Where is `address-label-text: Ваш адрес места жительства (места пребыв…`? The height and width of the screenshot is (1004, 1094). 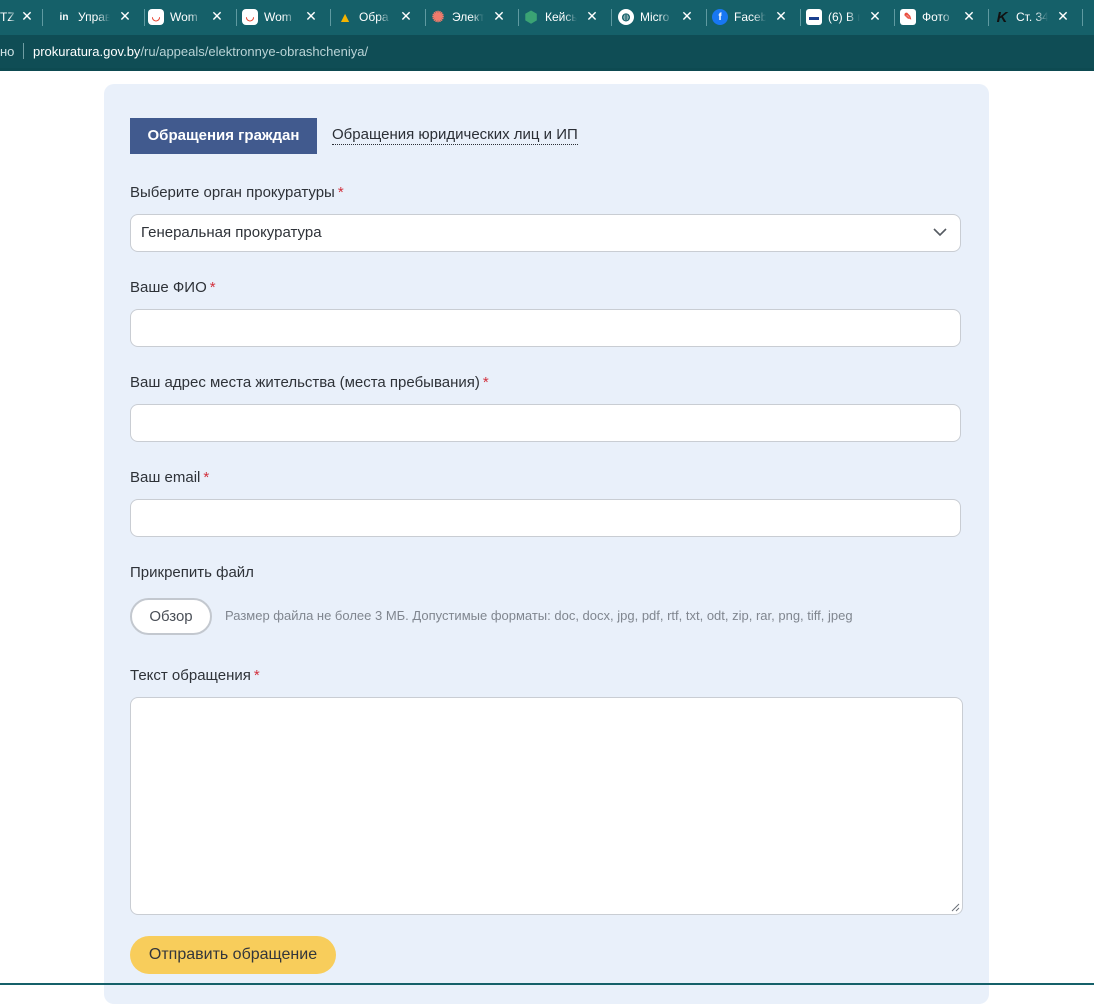 address-label-text: Ваш адрес места жительства (места пребыв… is located at coordinates (305, 382).